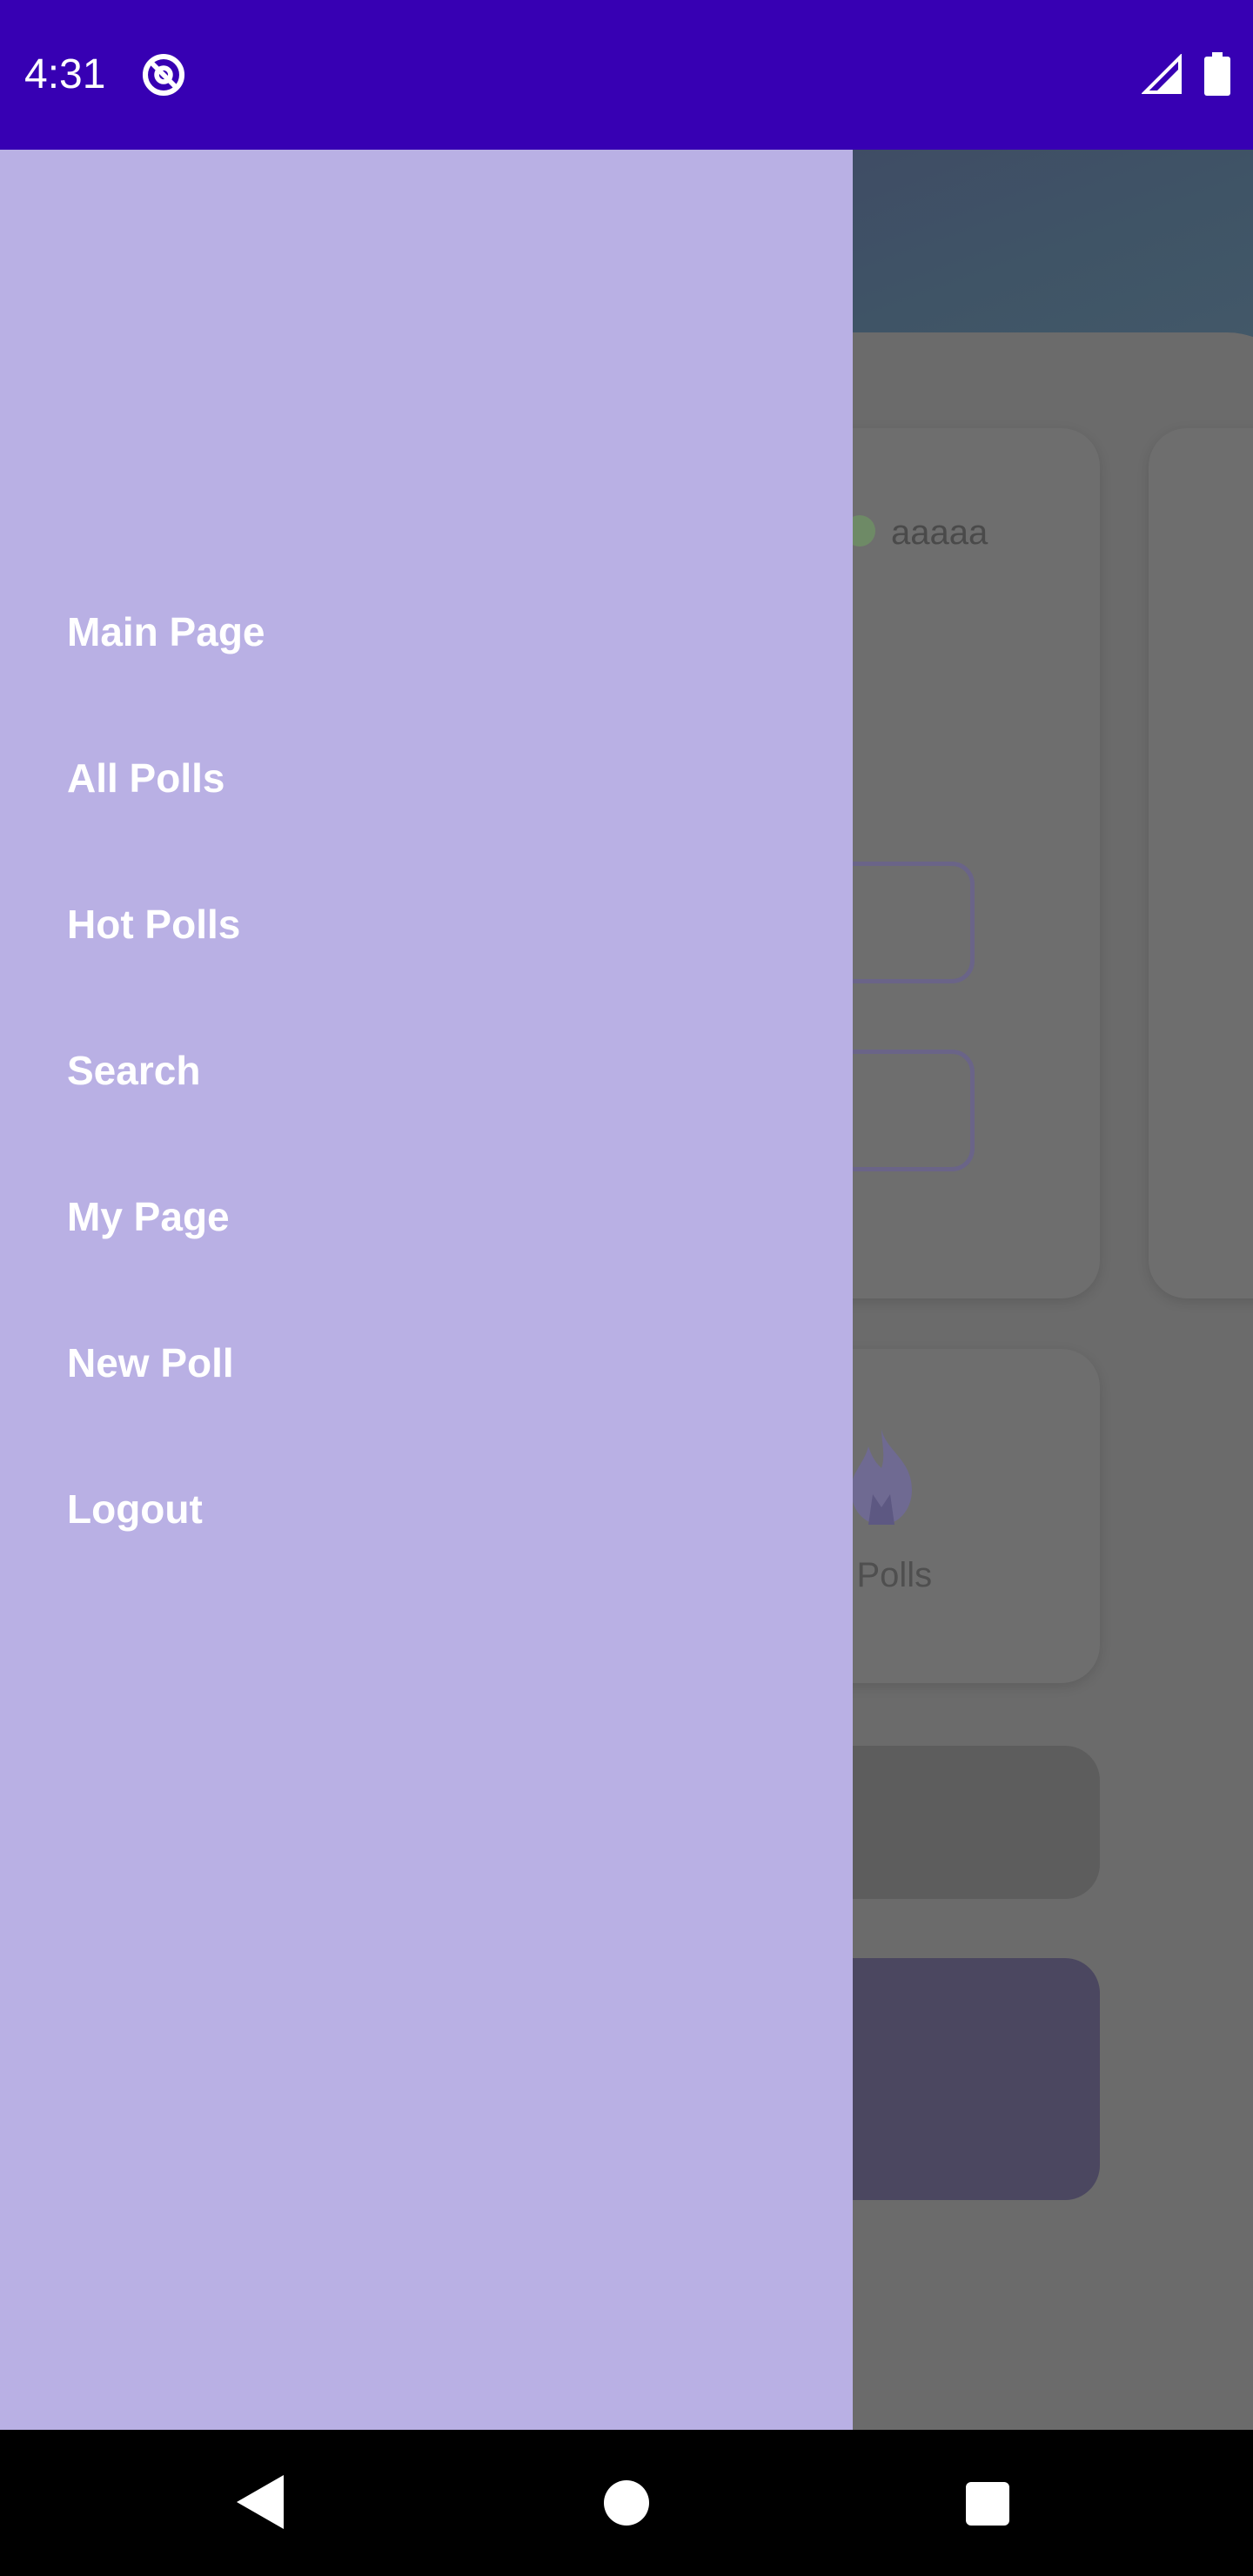 The height and width of the screenshot is (2576, 1253). Describe the element at coordinates (260, 2502) in the screenshot. I see `back-icon` at that location.